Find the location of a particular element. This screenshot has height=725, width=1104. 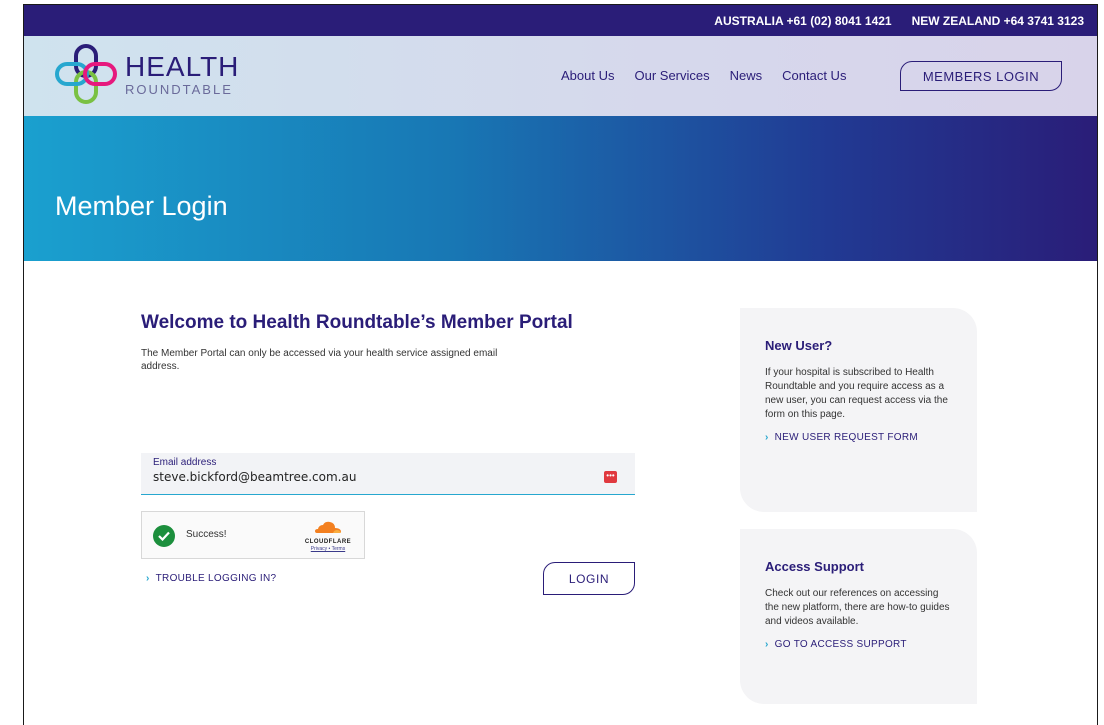

access-support-link: › GO TO ACCESS SUPPORT is located at coordinates (859, 644).